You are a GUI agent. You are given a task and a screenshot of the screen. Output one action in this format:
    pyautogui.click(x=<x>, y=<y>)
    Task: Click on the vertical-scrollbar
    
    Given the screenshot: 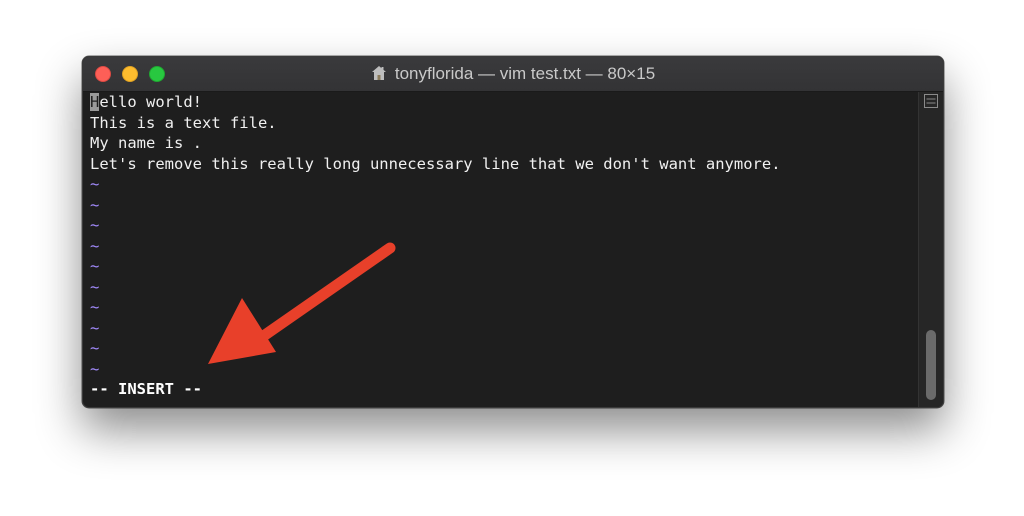 What is the action you would take?
    pyautogui.click(x=930, y=249)
    